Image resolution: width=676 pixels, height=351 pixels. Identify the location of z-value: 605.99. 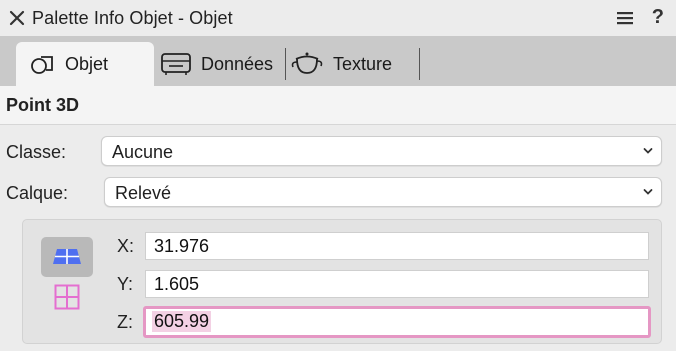
(182, 321).